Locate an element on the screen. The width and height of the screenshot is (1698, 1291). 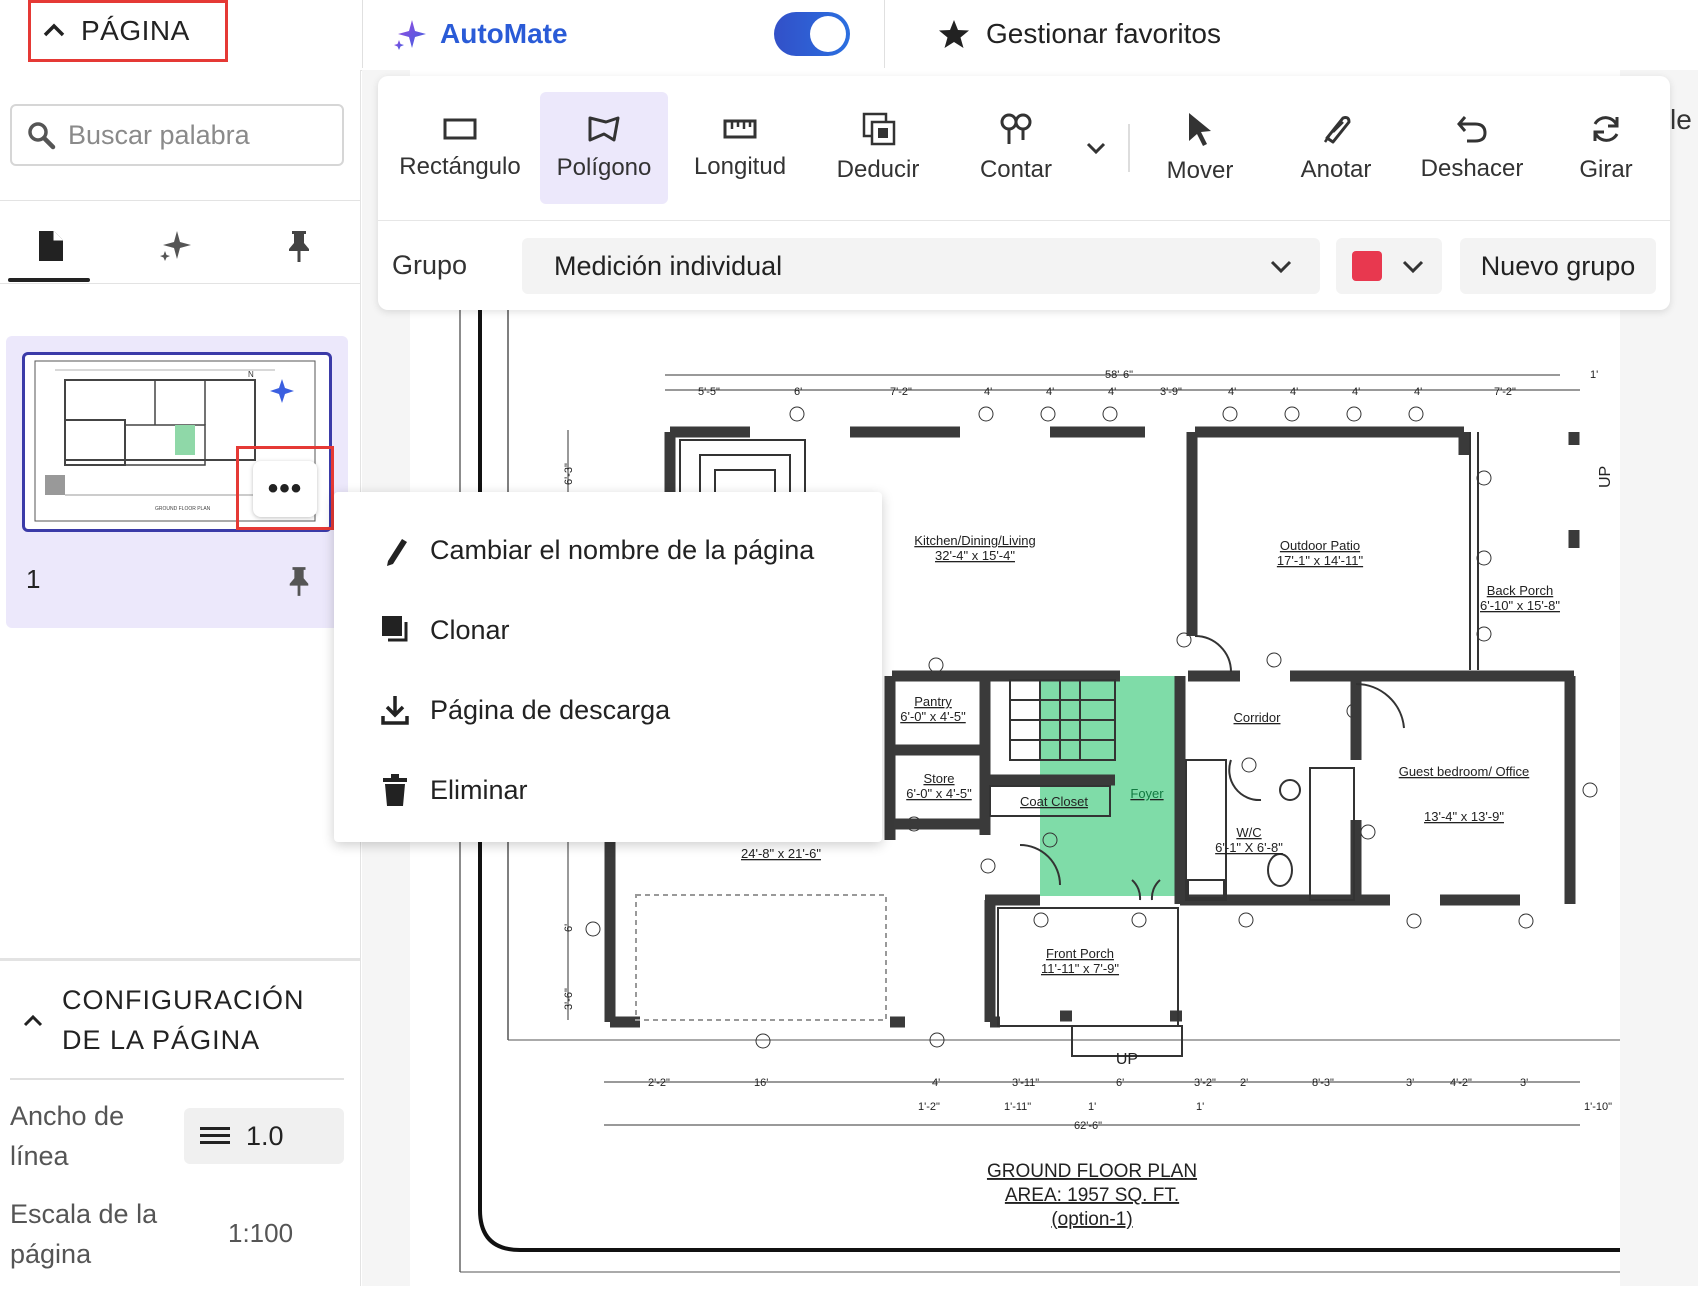
menu-item-download: Página de descarga is located at coordinates (525, 710).